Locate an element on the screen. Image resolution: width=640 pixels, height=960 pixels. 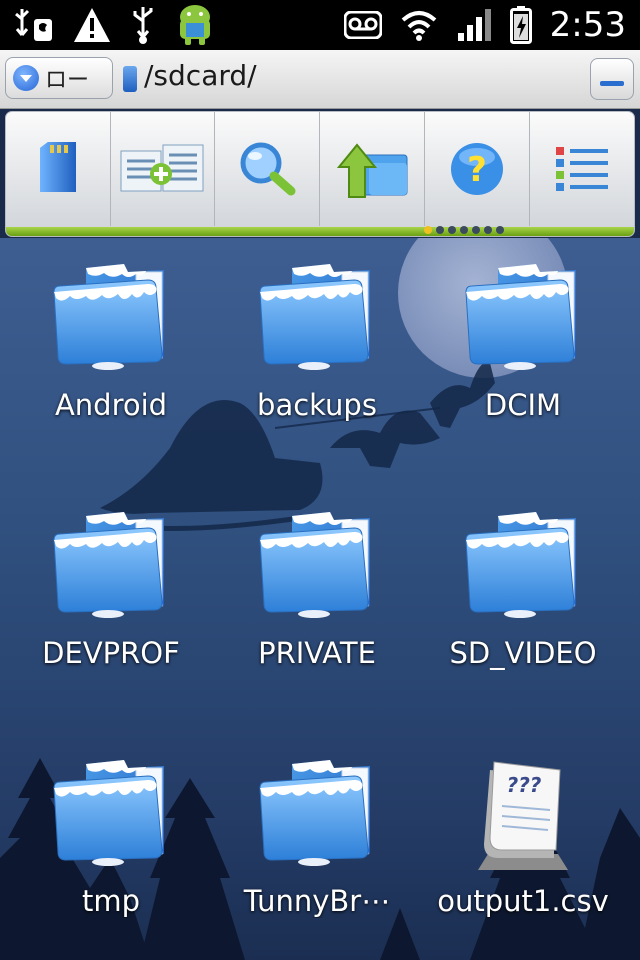
sdcard-button is located at coordinates (58, 169).